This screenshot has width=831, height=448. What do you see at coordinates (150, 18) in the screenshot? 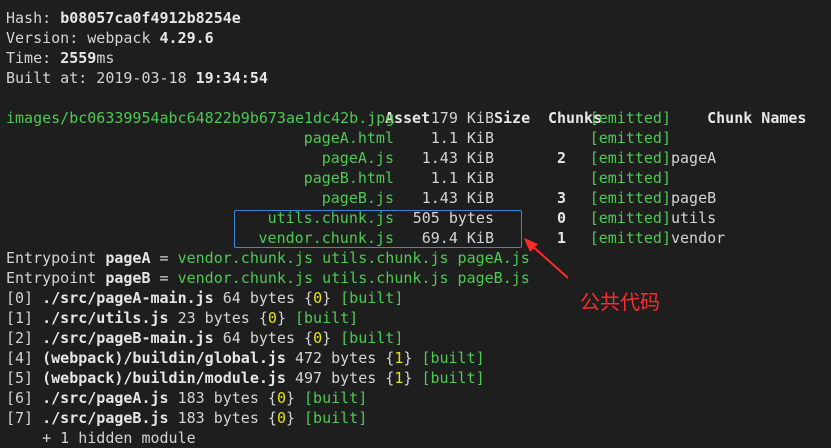
I see `hash-value: b08057ca0f4912b8254e` at bounding box center [150, 18].